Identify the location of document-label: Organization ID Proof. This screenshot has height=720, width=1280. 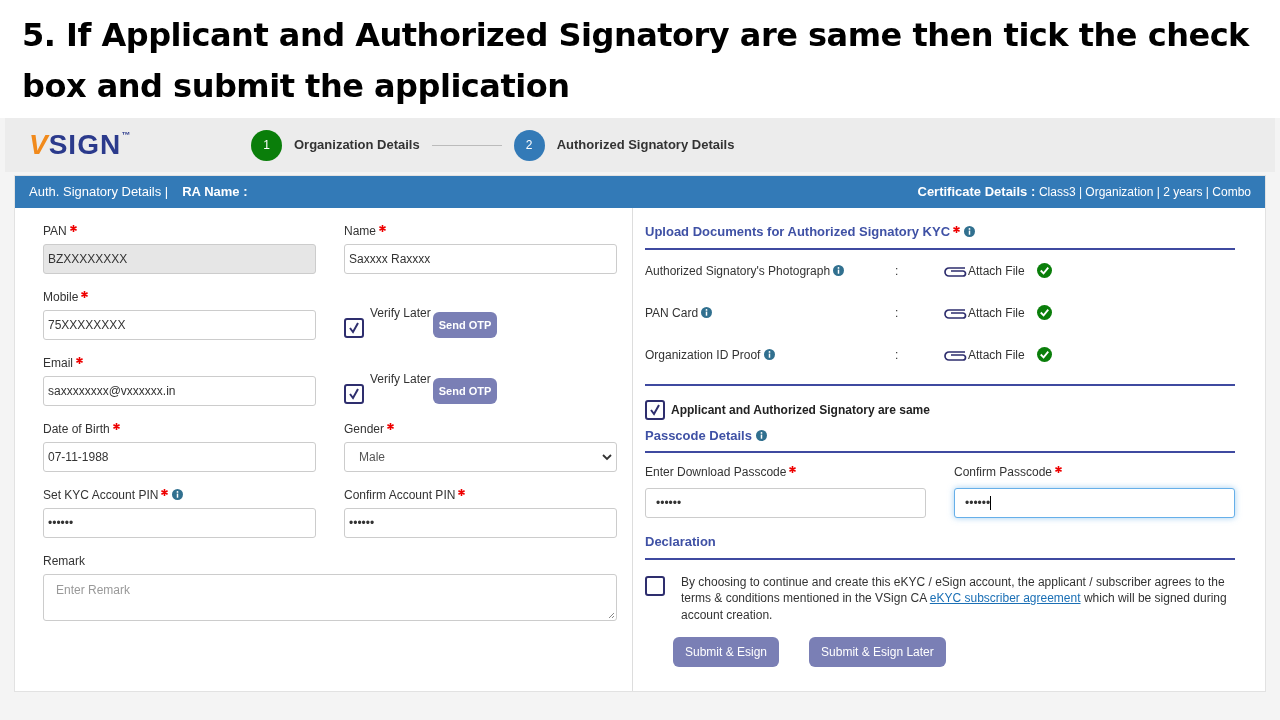
(770, 354).